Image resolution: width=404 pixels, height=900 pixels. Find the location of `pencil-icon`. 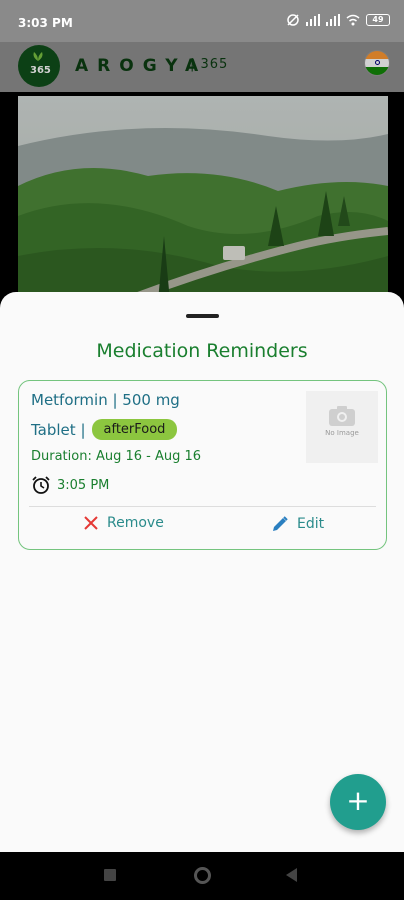

pencil-icon is located at coordinates (280, 523).